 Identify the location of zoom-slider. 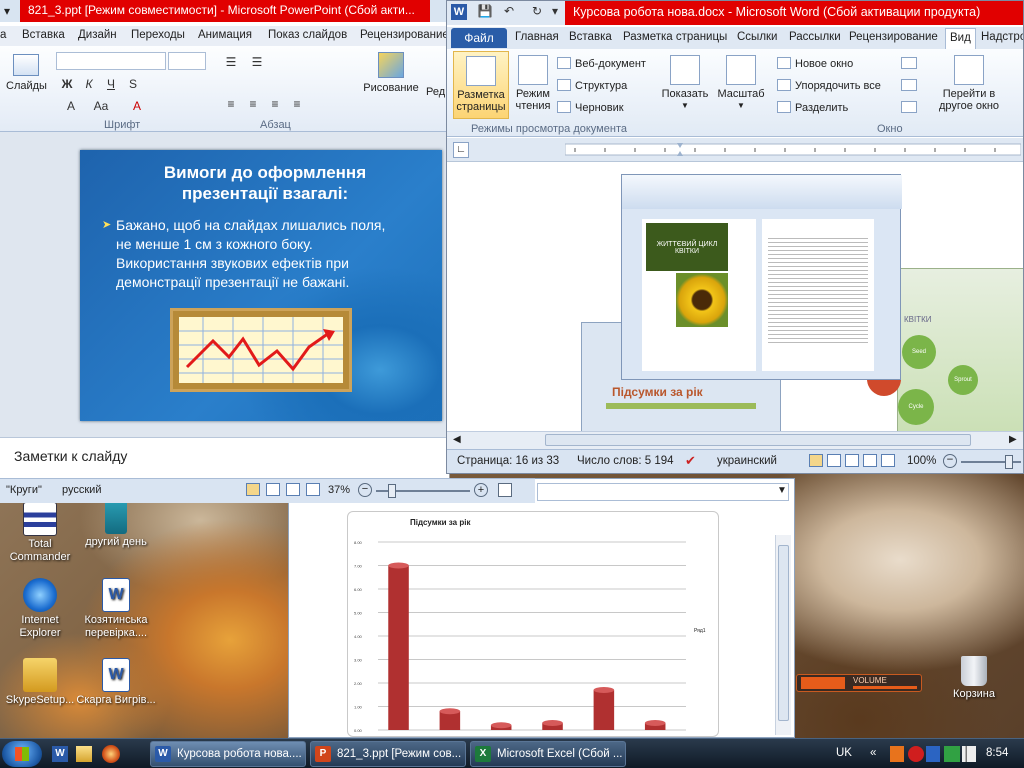
(991, 462).